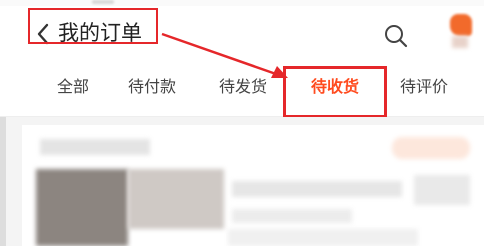 This screenshot has height=246, width=484. Describe the element at coordinates (323, 237) in the screenshot. I see `blurred-product-footer` at that location.